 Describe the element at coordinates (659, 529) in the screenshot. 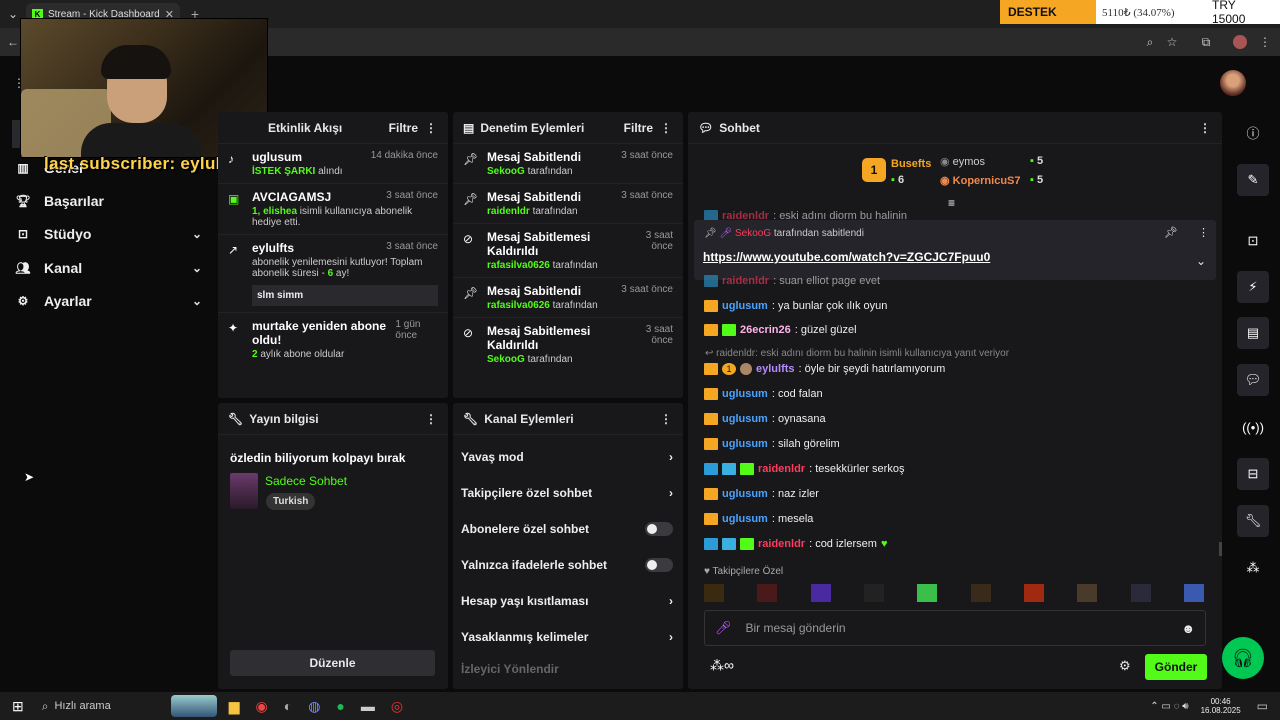

I see `subscribers-only-toggle` at that location.